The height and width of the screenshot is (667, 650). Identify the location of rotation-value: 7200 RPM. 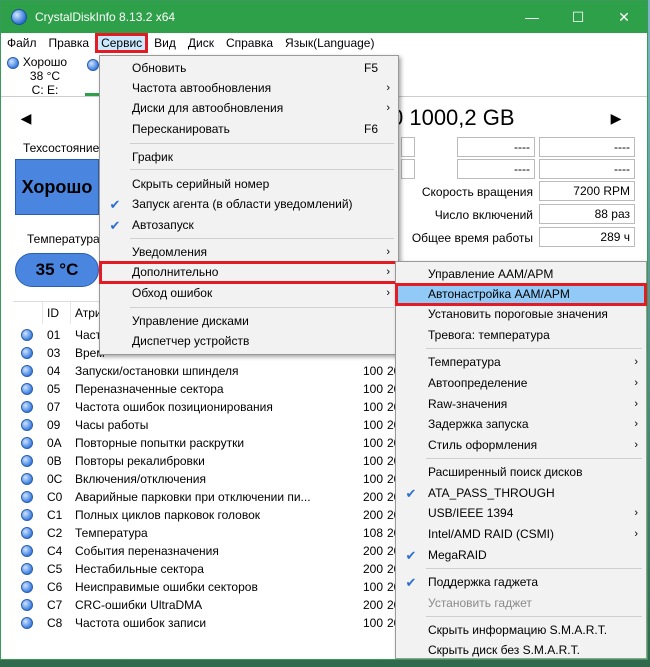
(587, 191).